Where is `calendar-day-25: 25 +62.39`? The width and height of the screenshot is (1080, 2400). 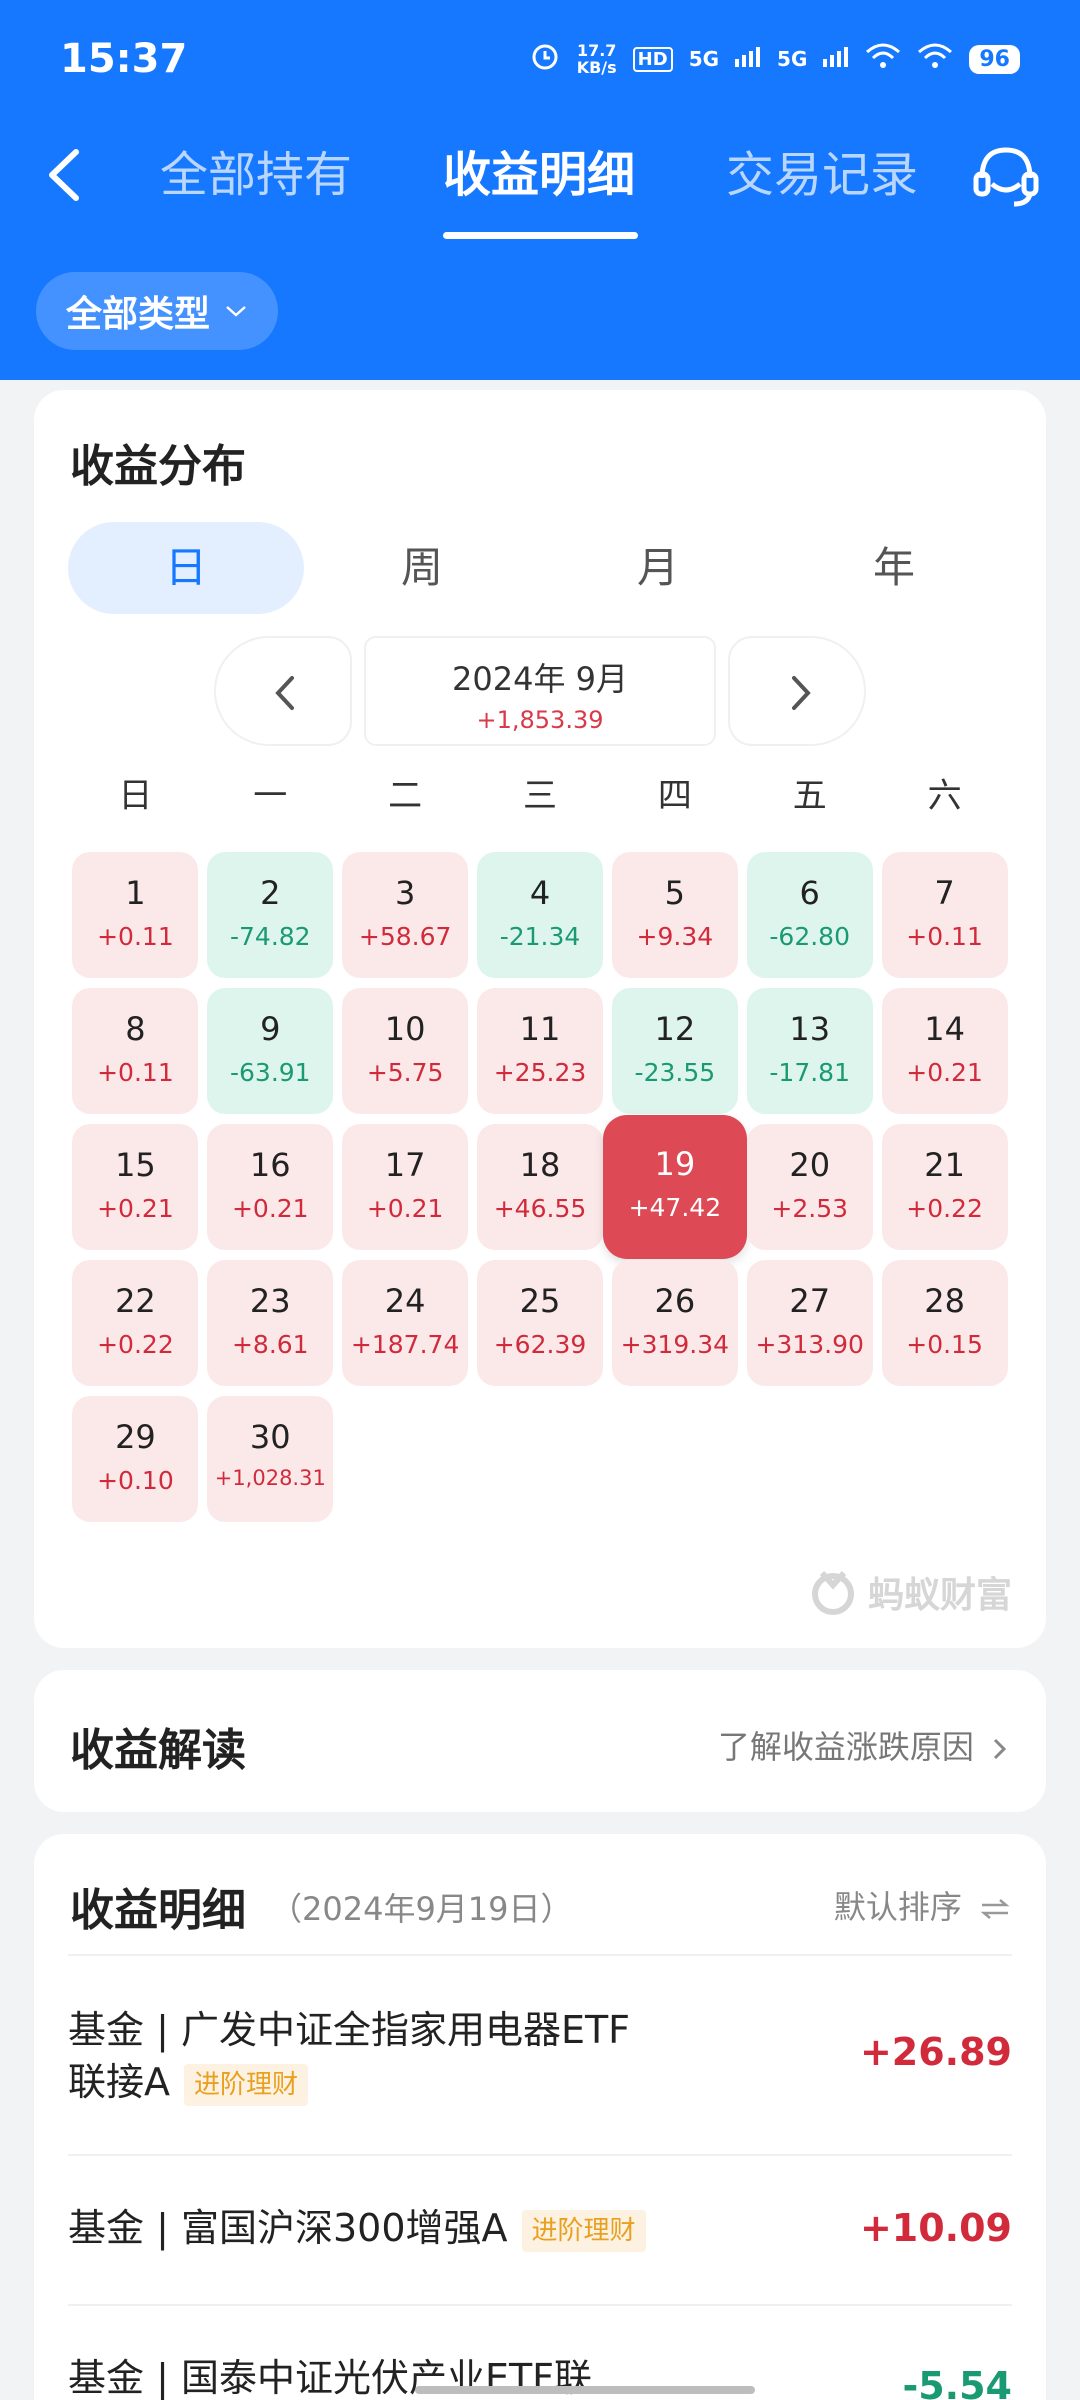
calendar-day-25: 25 +62.39 is located at coordinates (540, 1323).